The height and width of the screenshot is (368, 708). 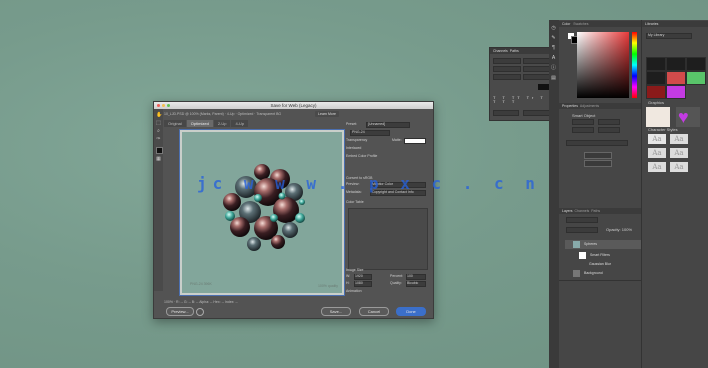 What do you see at coordinates (683, 117) in the screenshot?
I see `heart-icon: ♥` at bounding box center [683, 117].